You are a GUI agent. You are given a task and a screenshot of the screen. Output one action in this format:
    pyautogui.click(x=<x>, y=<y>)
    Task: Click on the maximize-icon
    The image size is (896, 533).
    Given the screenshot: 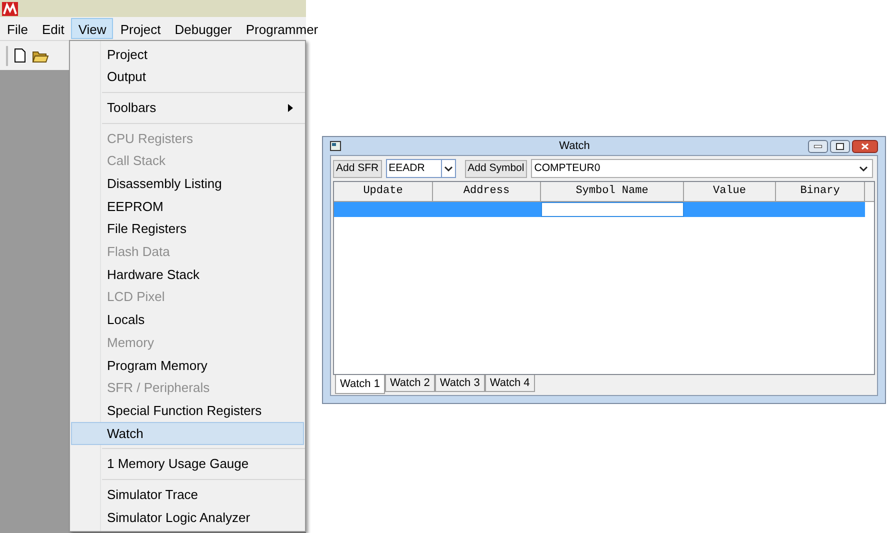 What is the action you would take?
    pyautogui.click(x=840, y=146)
    